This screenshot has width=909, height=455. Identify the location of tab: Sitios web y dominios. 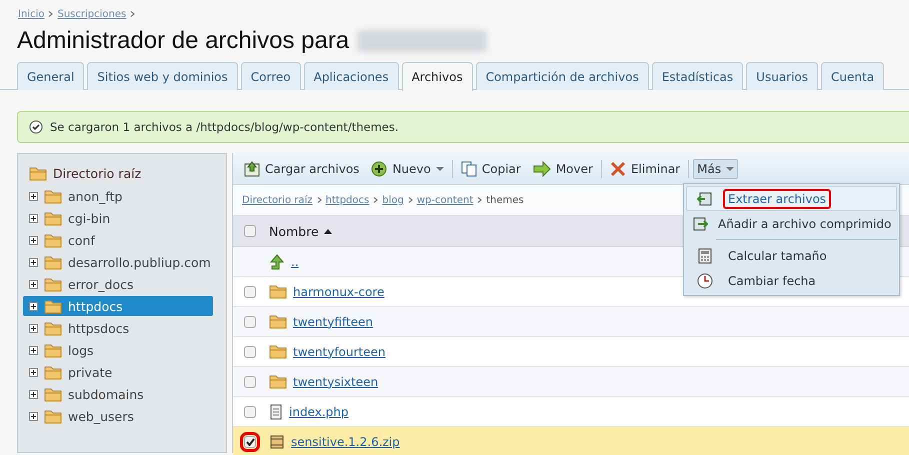
(162, 76).